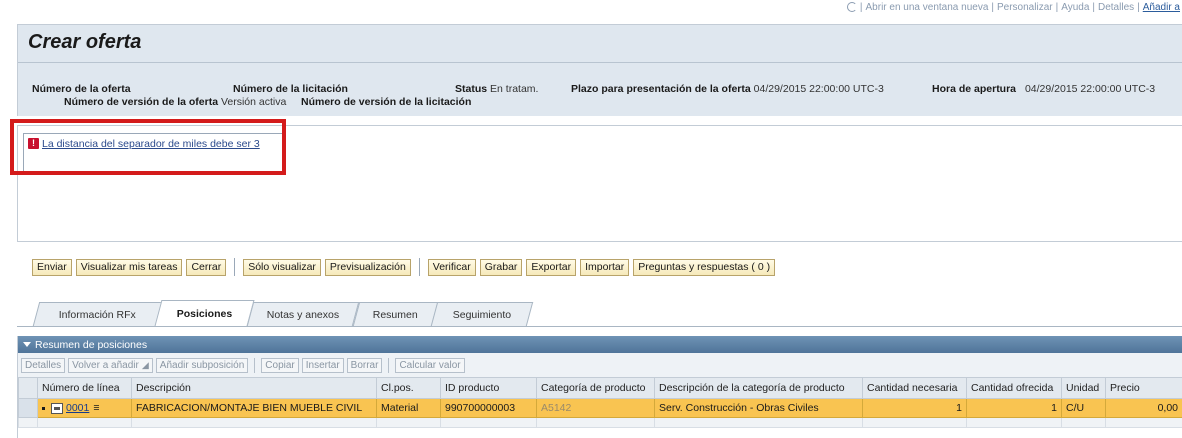 The width and height of the screenshot is (1182, 438). Describe the element at coordinates (851, 7) in the screenshot. I see `refresh-icon` at that location.